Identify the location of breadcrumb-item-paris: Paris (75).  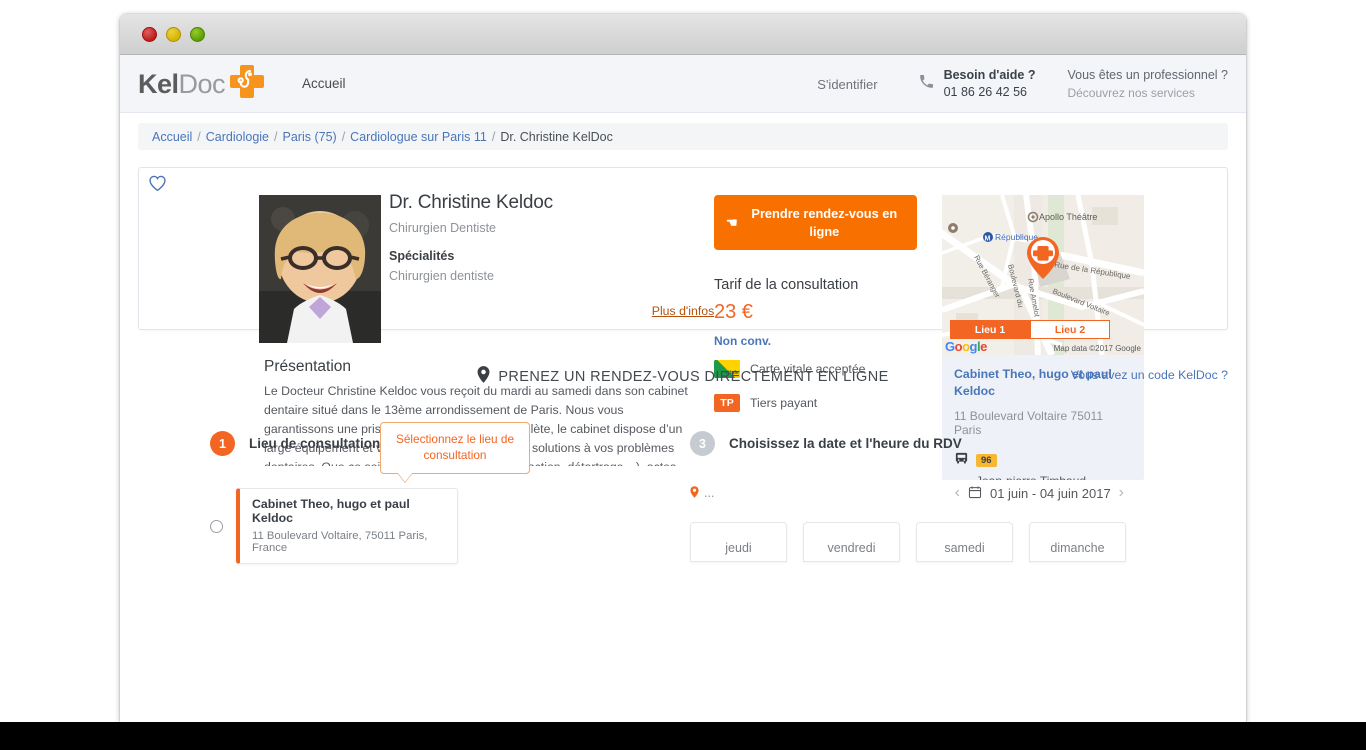
(310, 137).